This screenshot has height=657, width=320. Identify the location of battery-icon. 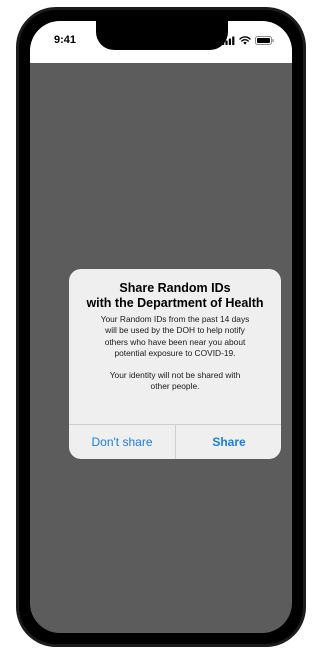
(264, 40).